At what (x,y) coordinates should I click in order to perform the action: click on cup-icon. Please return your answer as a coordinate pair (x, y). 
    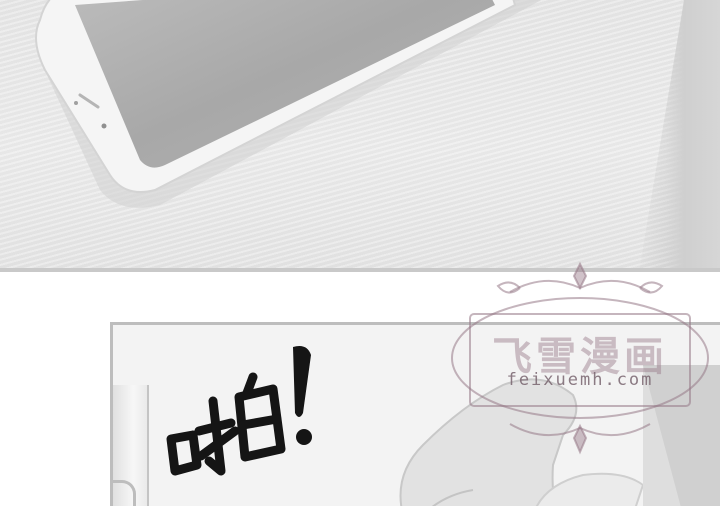
    Looking at the image, I should click on (131, 445).